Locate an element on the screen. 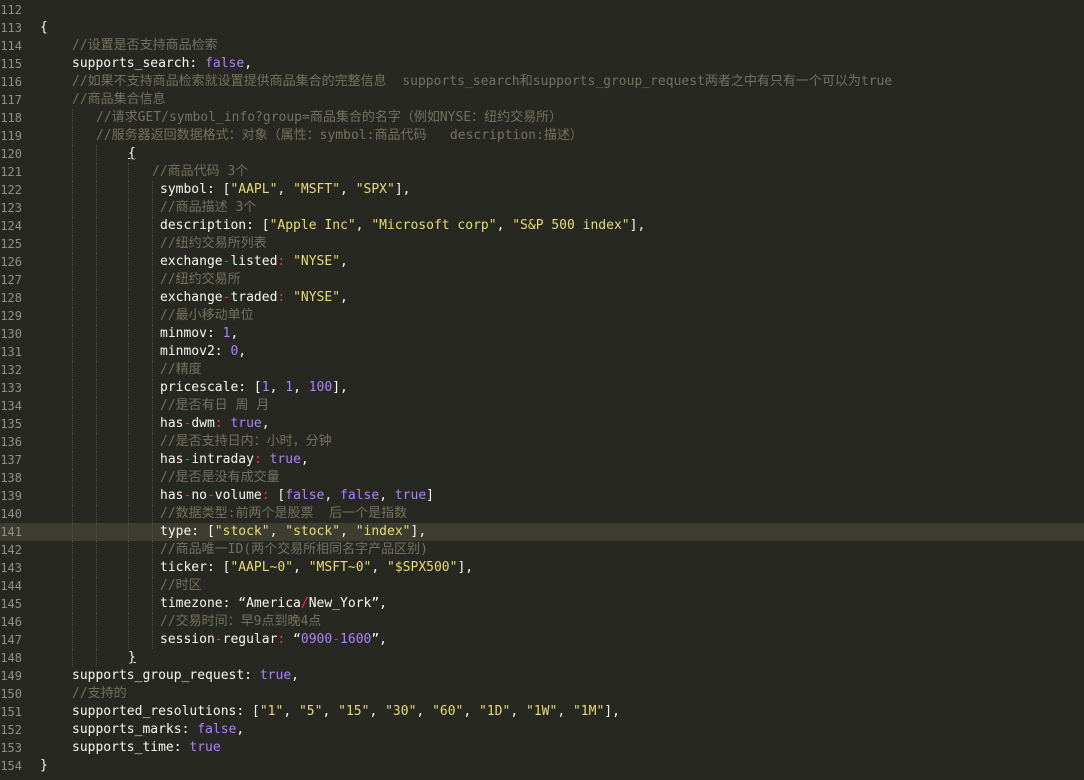  code-token: "Microsoft corp" is located at coordinates (434, 225).